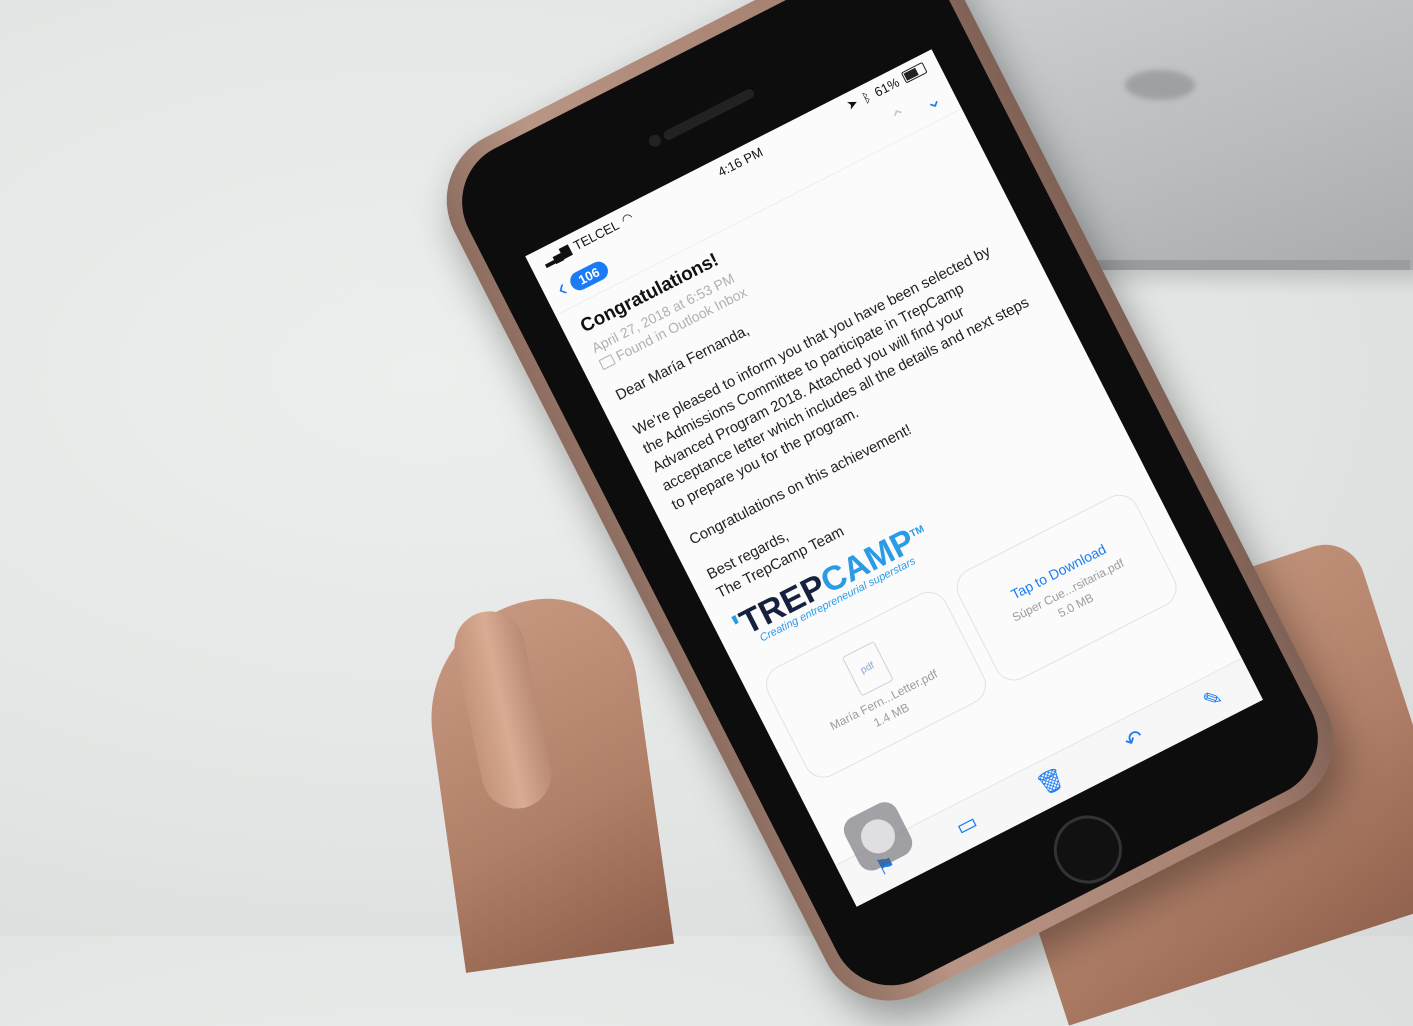 This screenshot has height=1026, width=1413. What do you see at coordinates (852, 103) in the screenshot?
I see `location-icon: ➤` at bounding box center [852, 103].